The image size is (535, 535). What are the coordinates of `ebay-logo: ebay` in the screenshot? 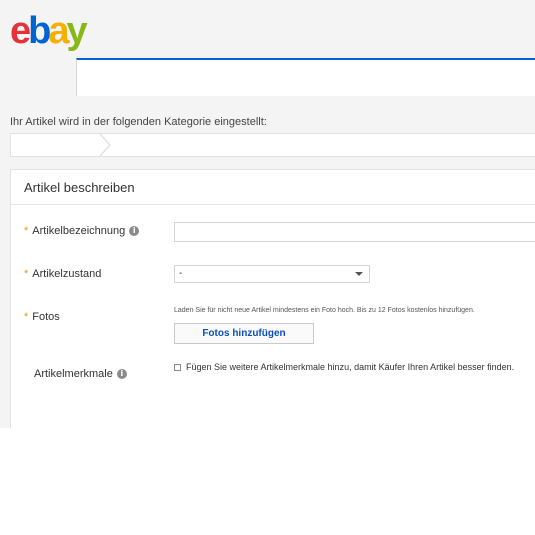 It's located at (49, 31).